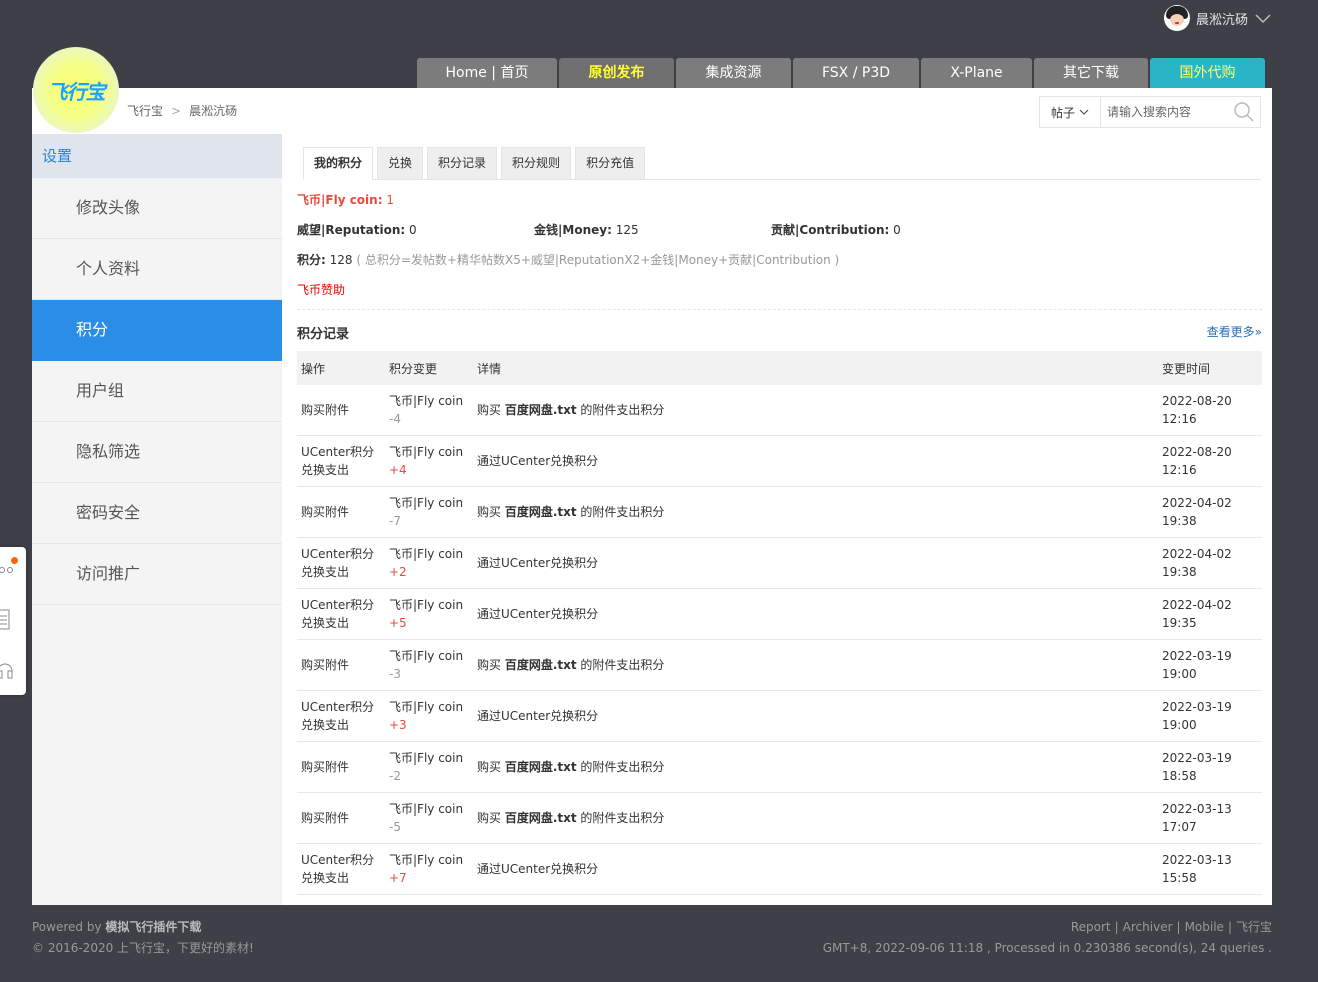 The image size is (1318, 982). What do you see at coordinates (815, 368) in the screenshot?
I see `column-header: 详情` at bounding box center [815, 368].